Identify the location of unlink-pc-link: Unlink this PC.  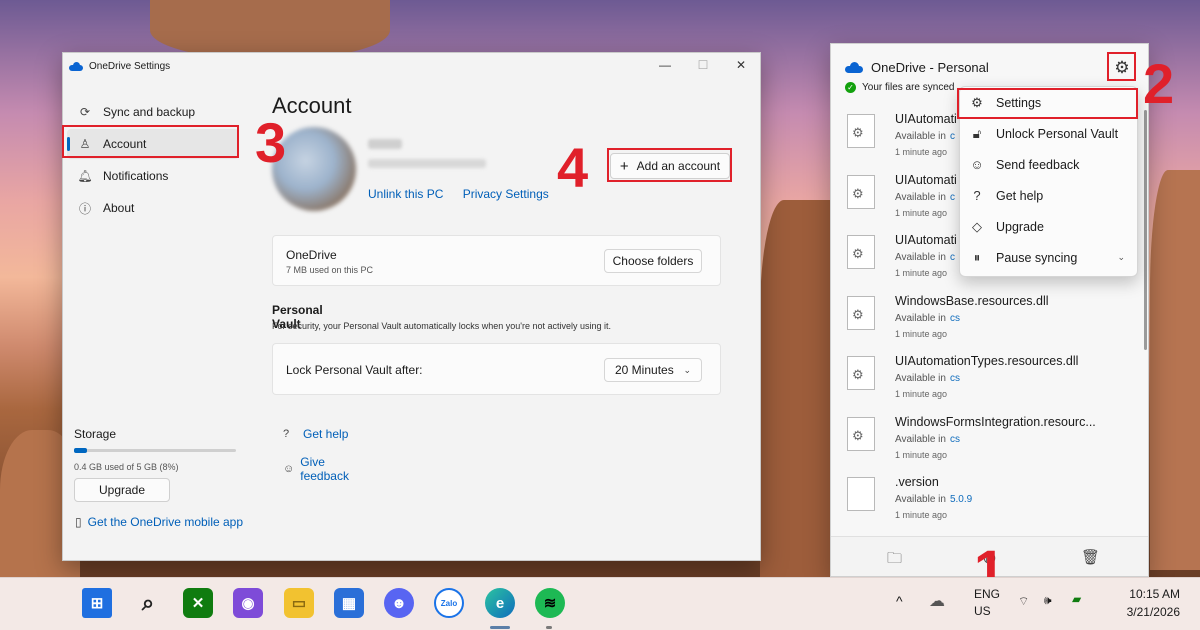
(405, 194).